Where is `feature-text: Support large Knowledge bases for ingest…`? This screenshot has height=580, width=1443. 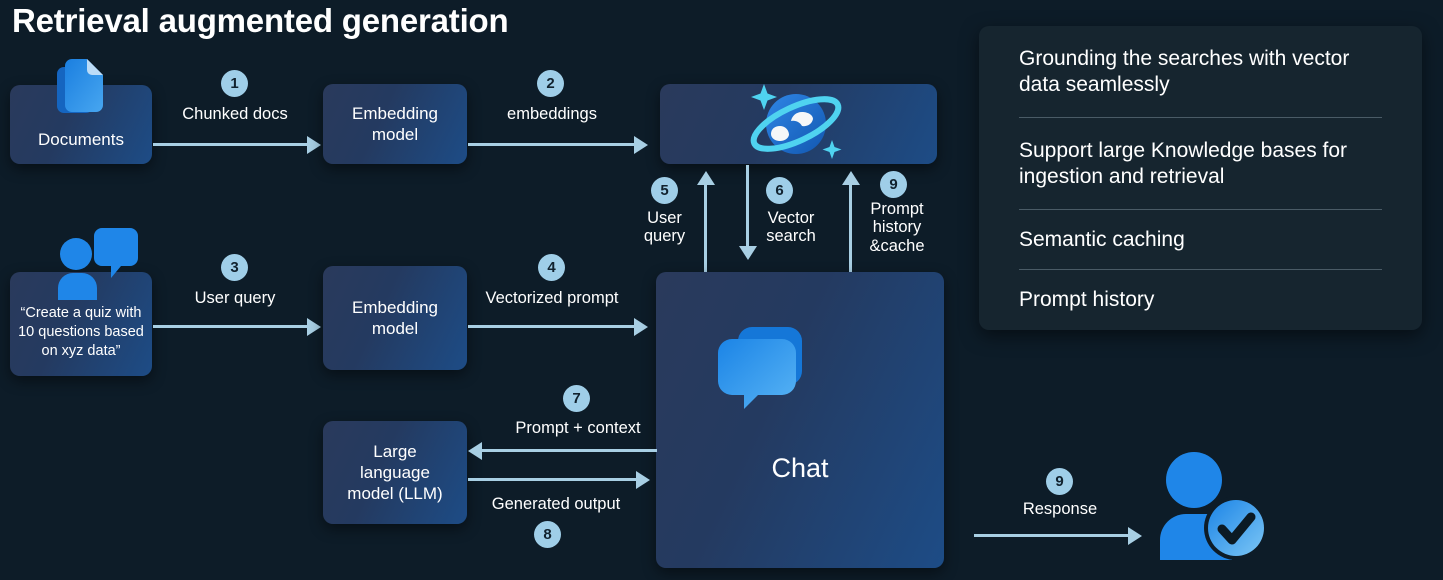 feature-text: Support large Knowledge bases for ingest… is located at coordinates (1183, 163).